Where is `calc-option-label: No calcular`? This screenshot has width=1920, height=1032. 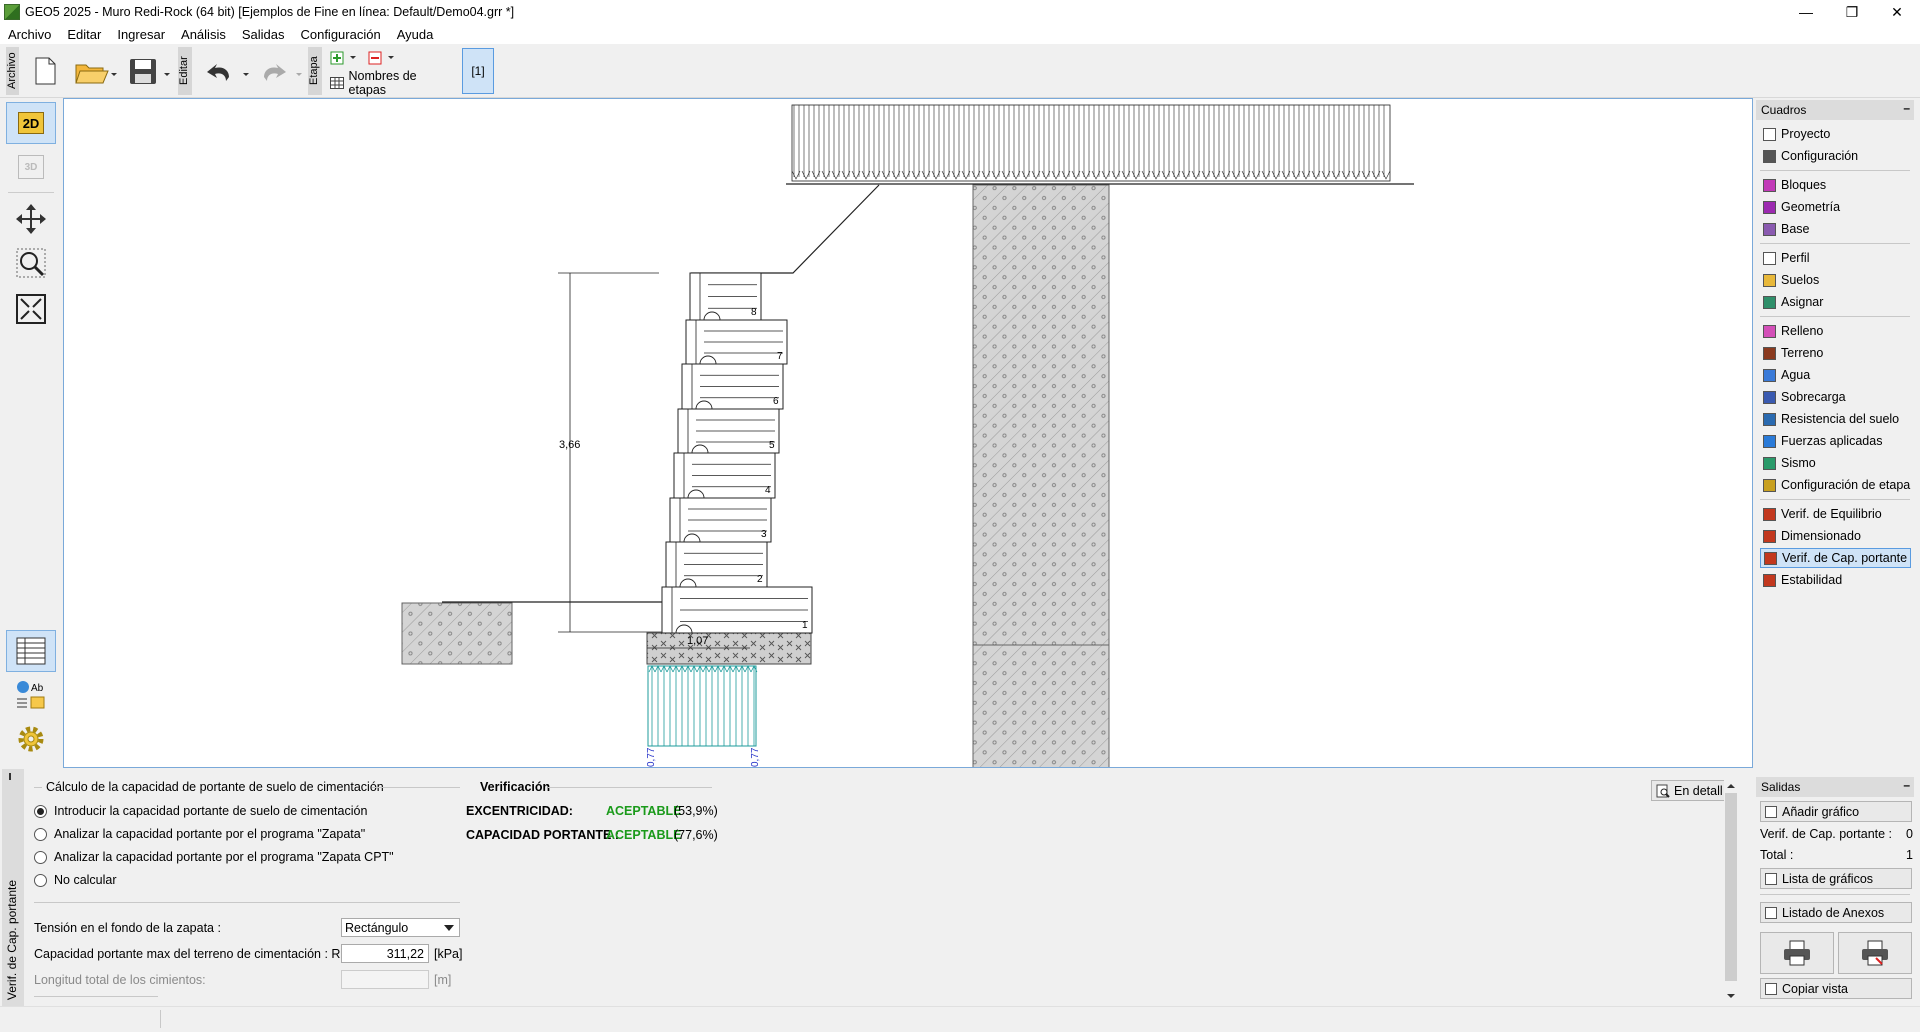
calc-option-label: No calcular is located at coordinates (85, 880).